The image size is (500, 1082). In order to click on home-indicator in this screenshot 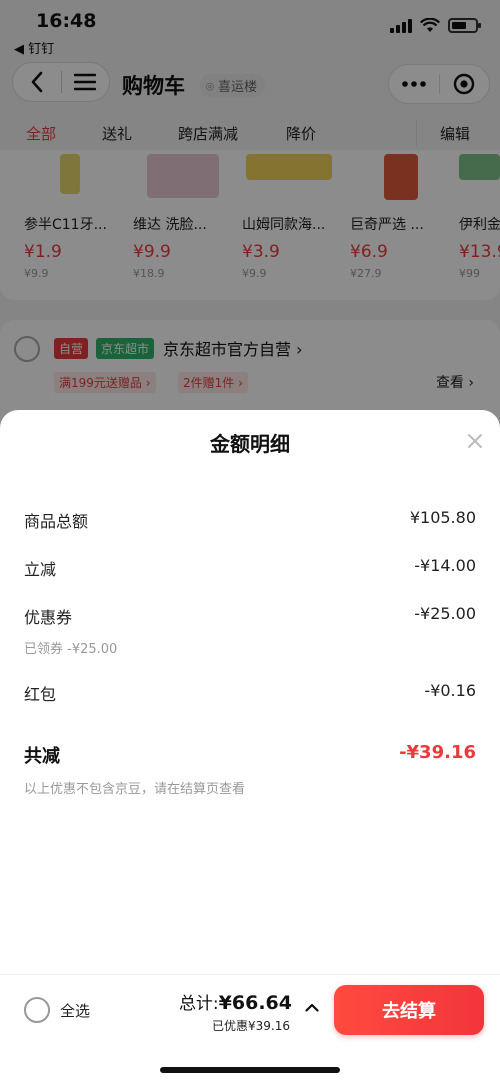, I will do `click(250, 1070)`.